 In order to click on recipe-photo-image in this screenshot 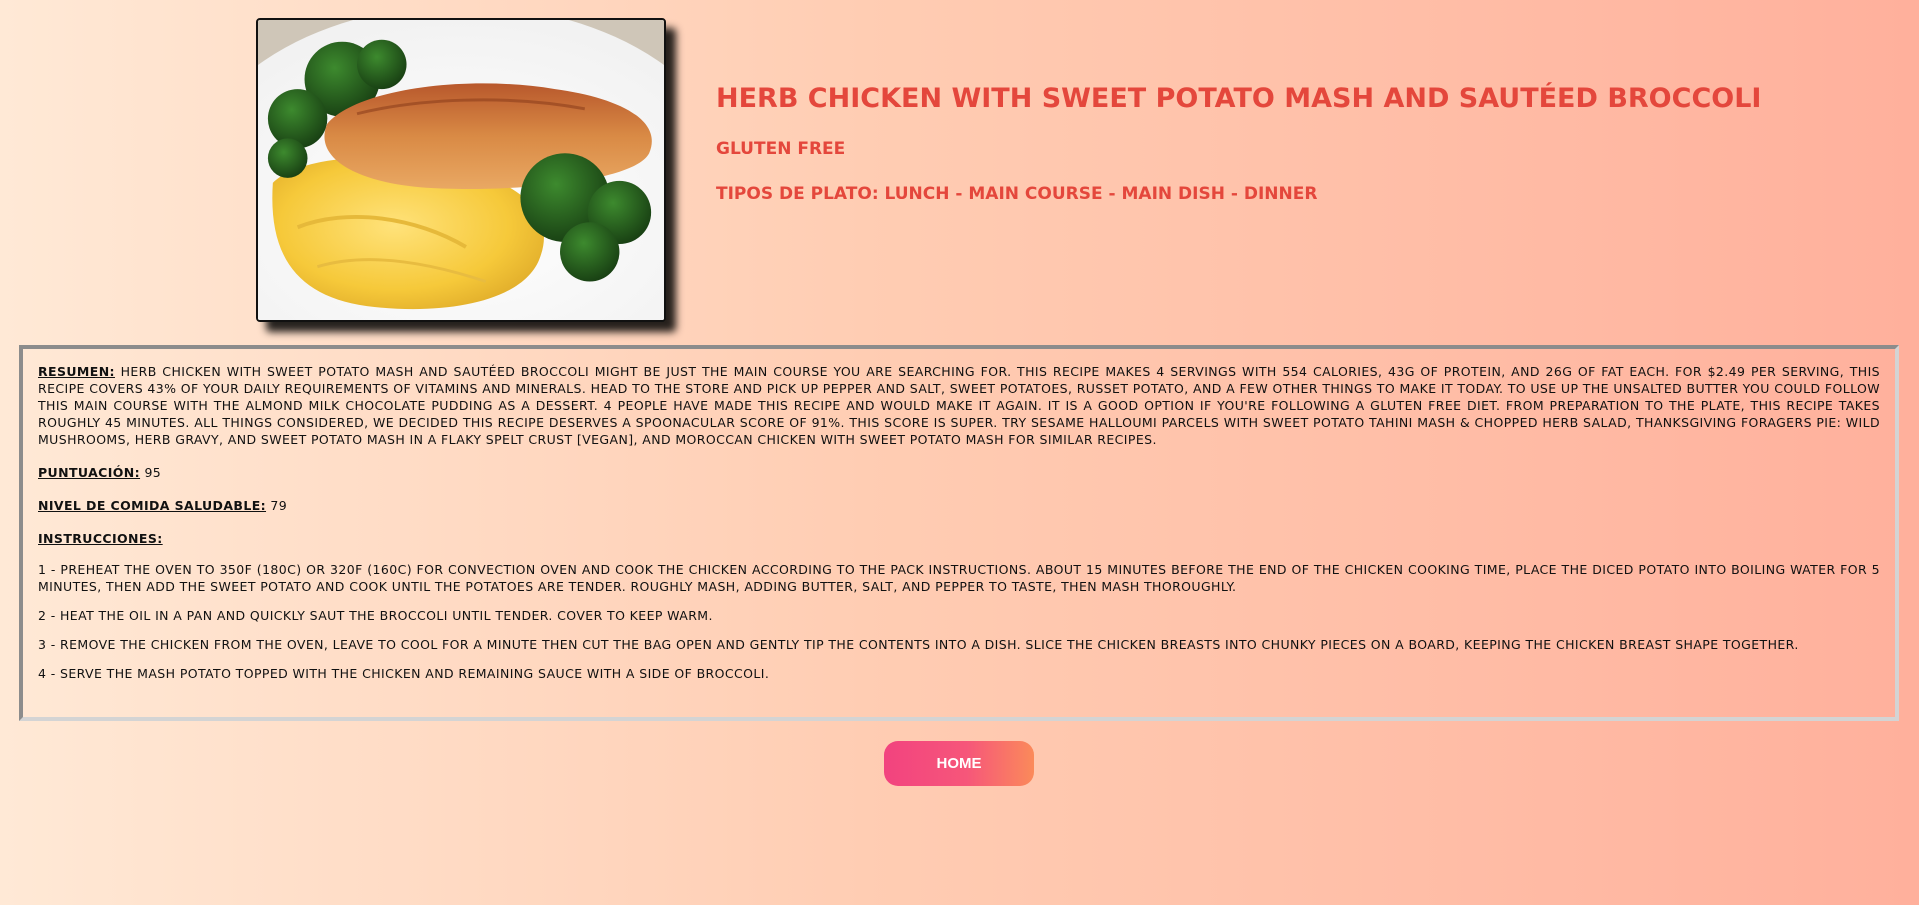, I will do `click(461, 170)`.